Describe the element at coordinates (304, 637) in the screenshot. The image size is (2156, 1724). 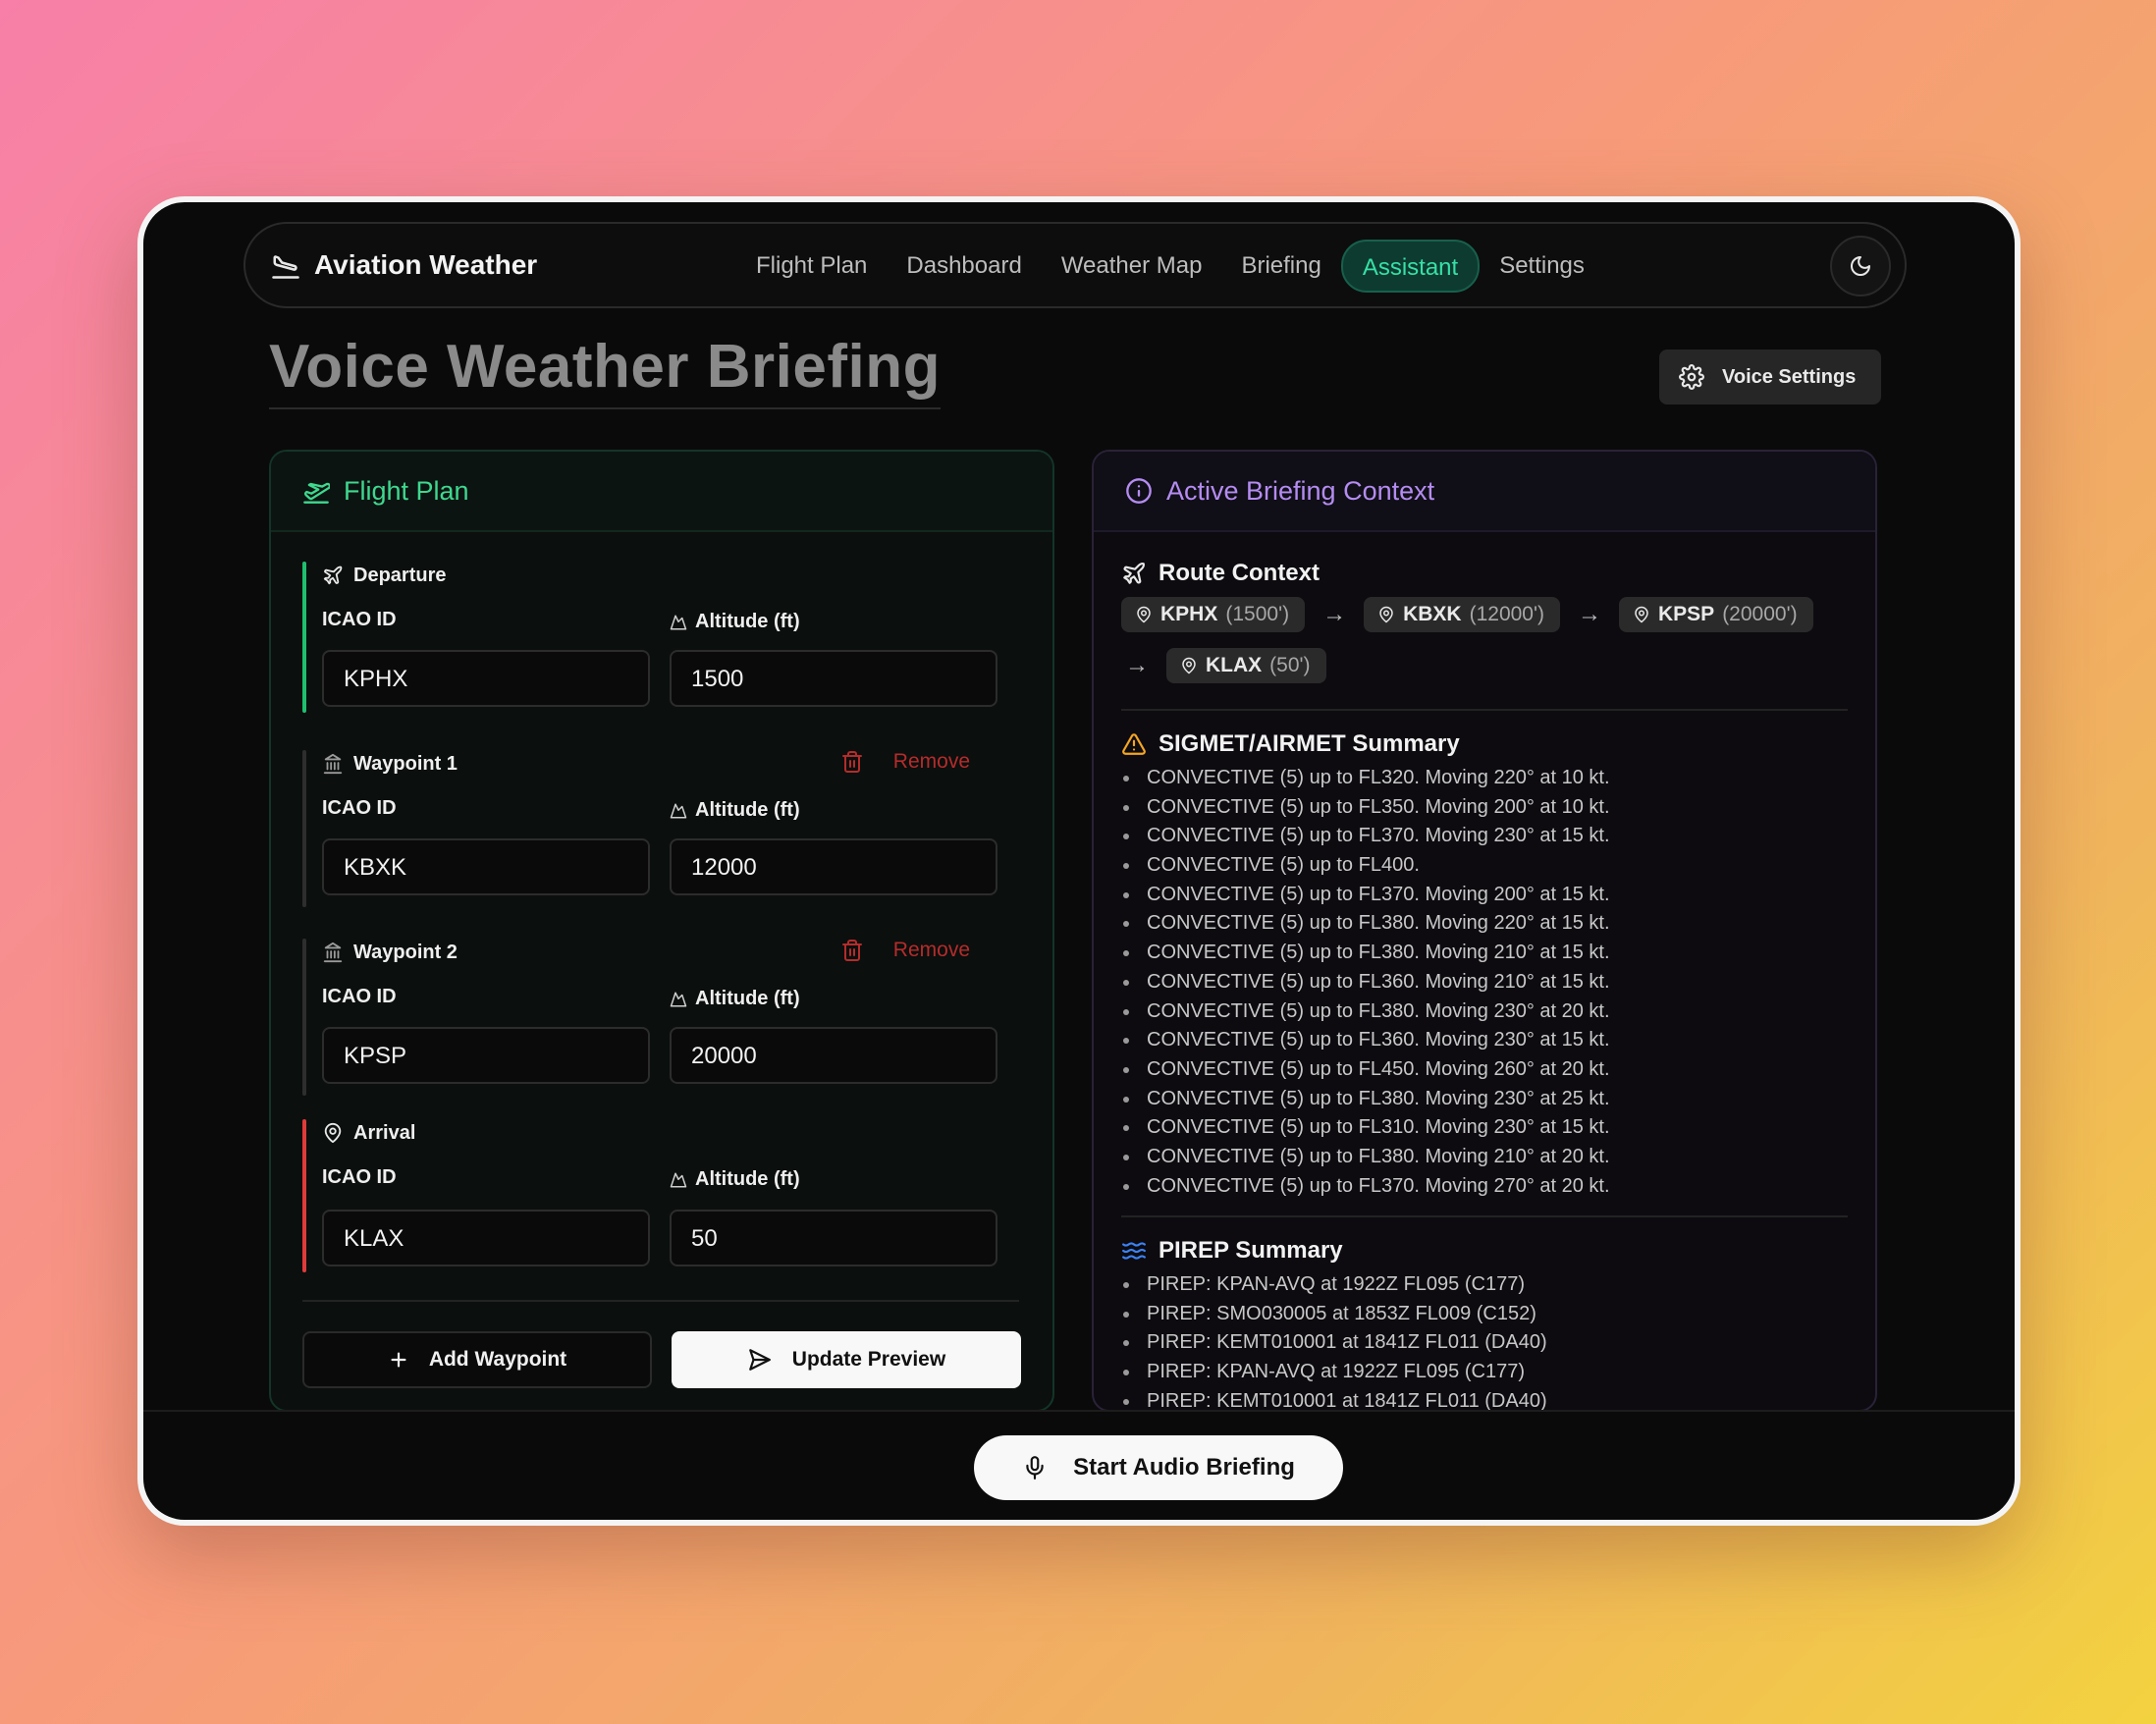
I see `departure-bar` at that location.